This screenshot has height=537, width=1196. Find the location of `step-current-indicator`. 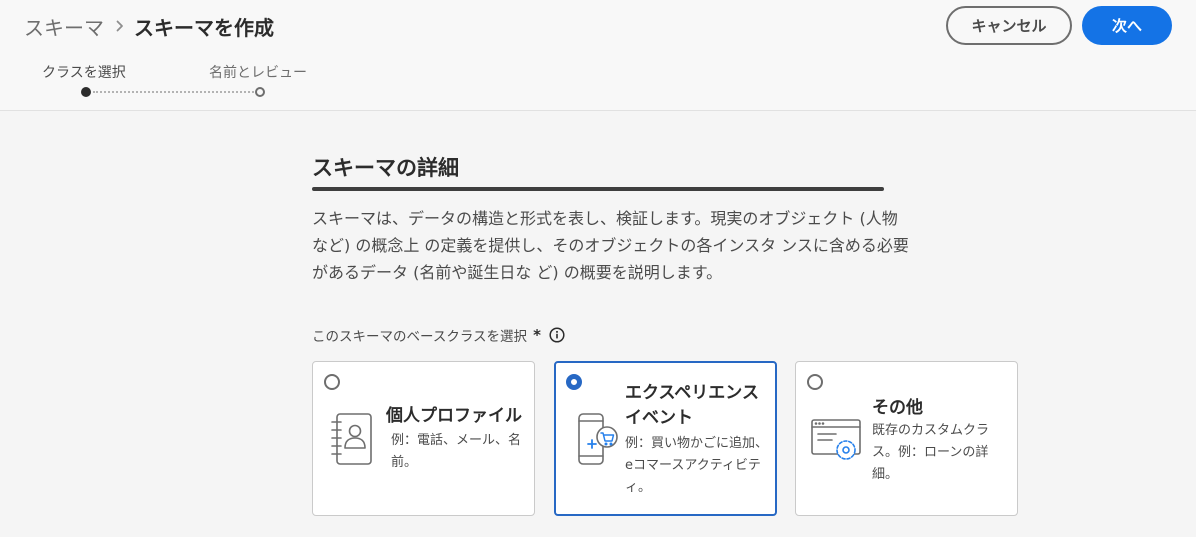

step-current-indicator is located at coordinates (86, 92).